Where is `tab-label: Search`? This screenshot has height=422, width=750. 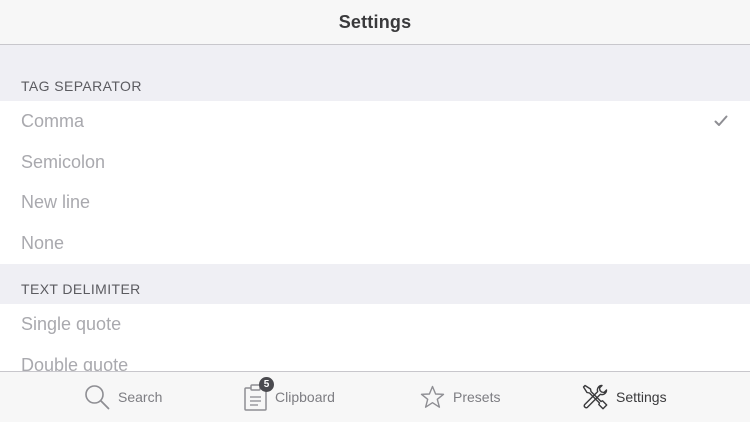 tab-label: Search is located at coordinates (140, 397).